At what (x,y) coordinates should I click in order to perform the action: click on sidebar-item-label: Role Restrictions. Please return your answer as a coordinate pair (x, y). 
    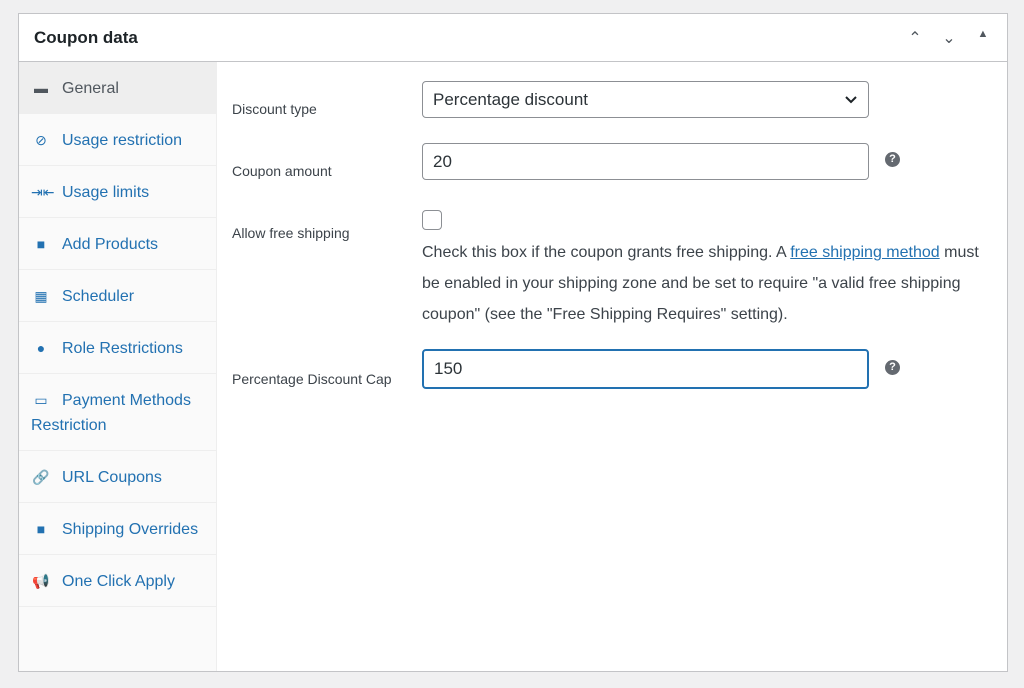
    Looking at the image, I should click on (122, 348).